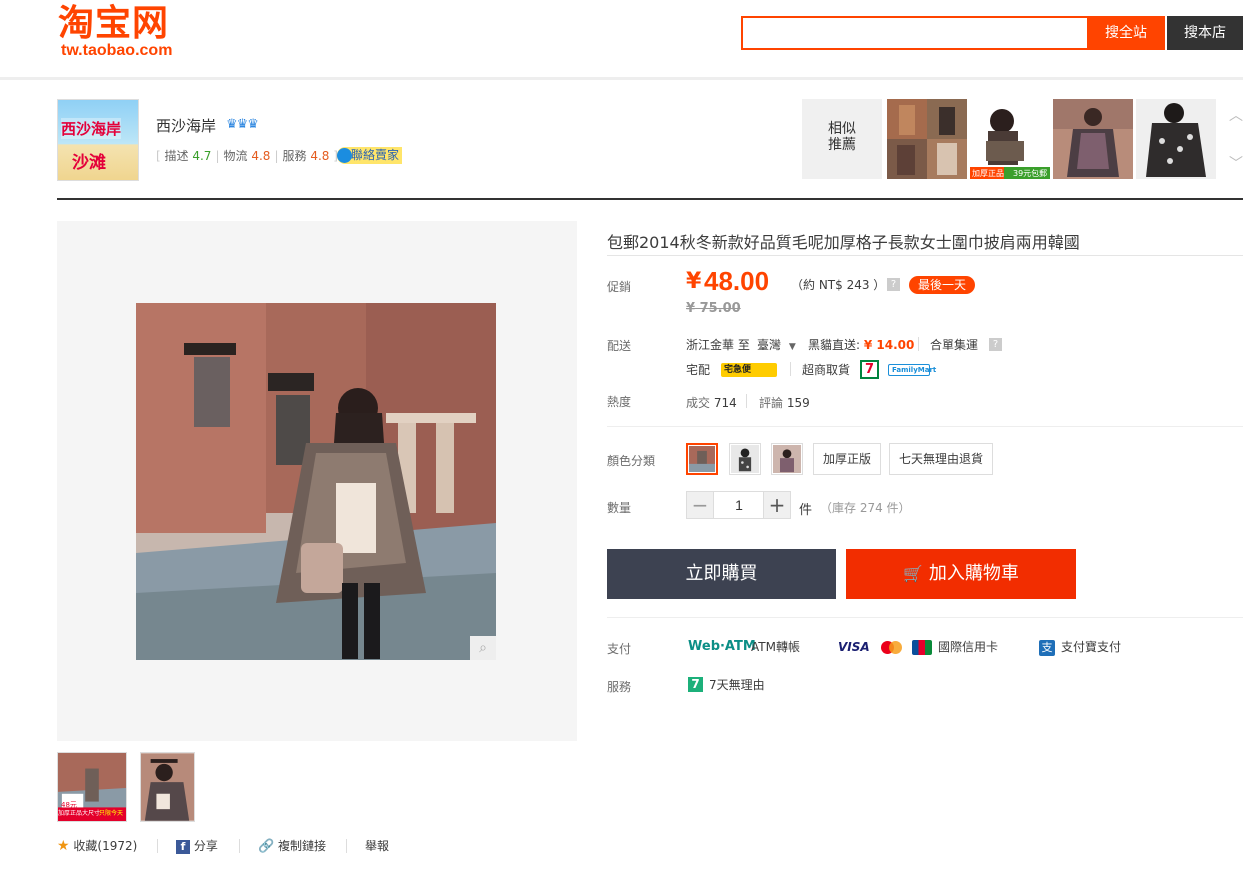  What do you see at coordinates (739, 505) in the screenshot?
I see `quantity-input` at bounding box center [739, 505].